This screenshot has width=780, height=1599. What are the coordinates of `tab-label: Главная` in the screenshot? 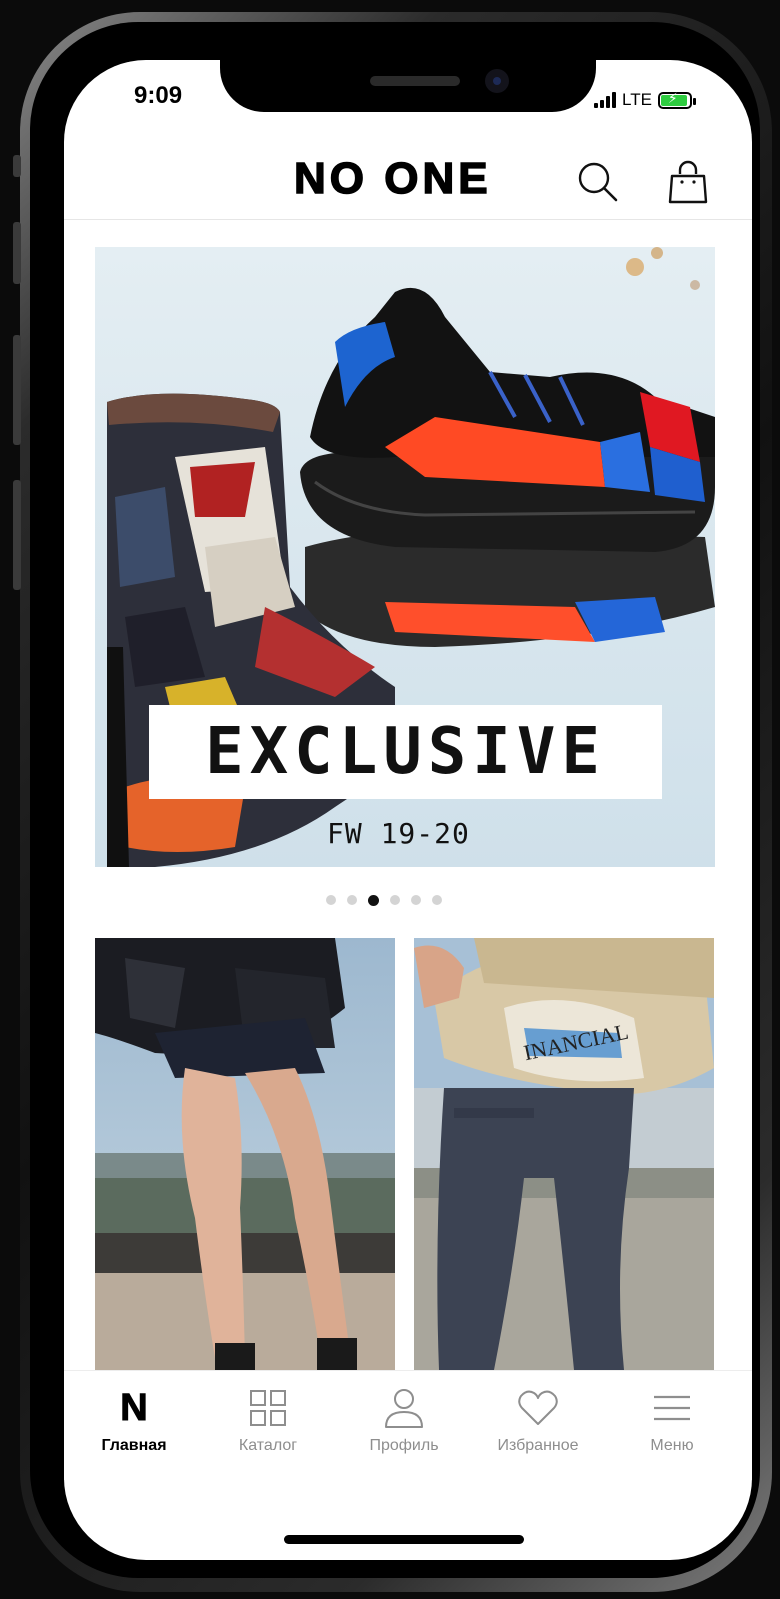 It's located at (134, 1445).